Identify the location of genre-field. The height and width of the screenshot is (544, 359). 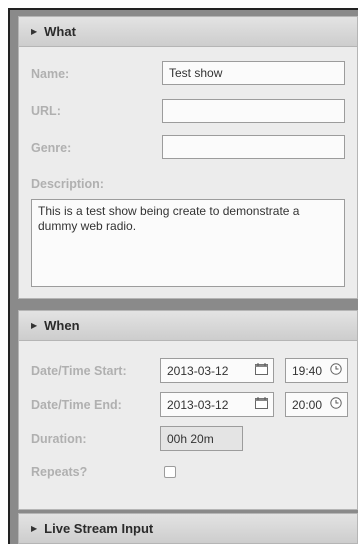
(253, 147).